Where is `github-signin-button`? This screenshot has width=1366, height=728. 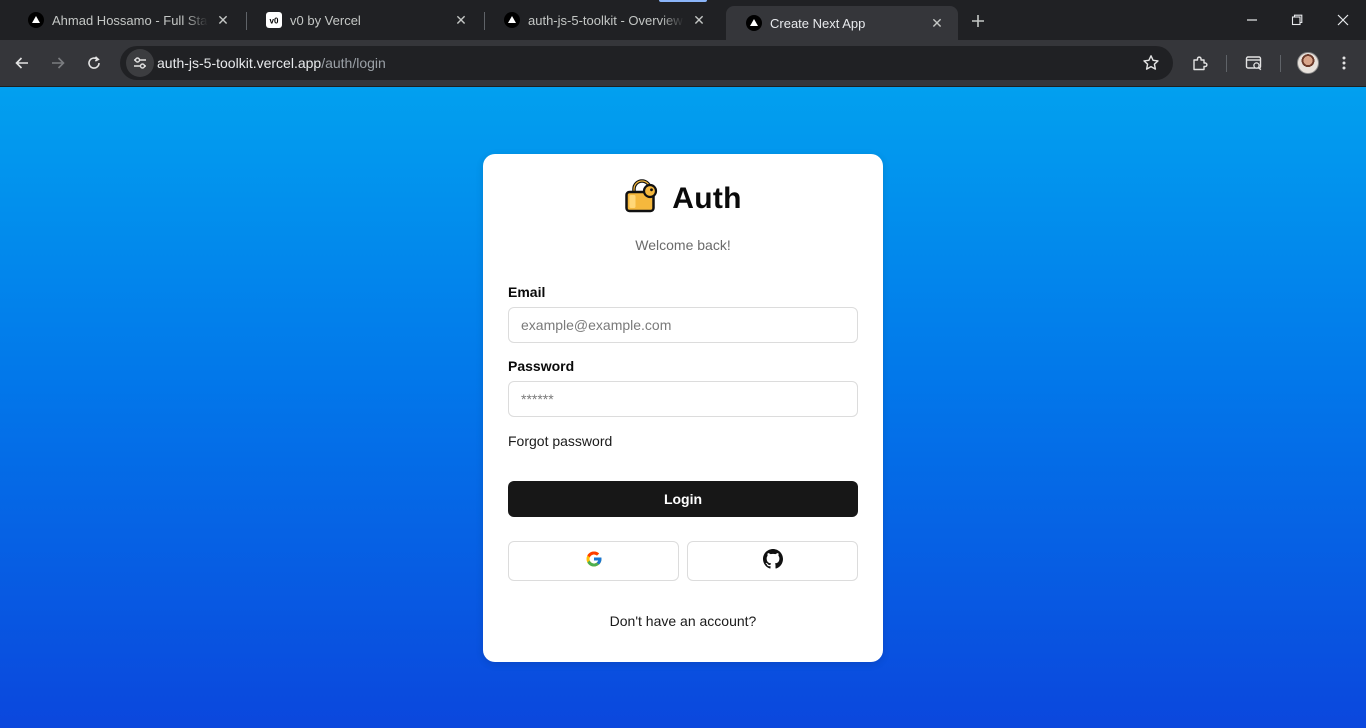
github-signin-button is located at coordinates (772, 561).